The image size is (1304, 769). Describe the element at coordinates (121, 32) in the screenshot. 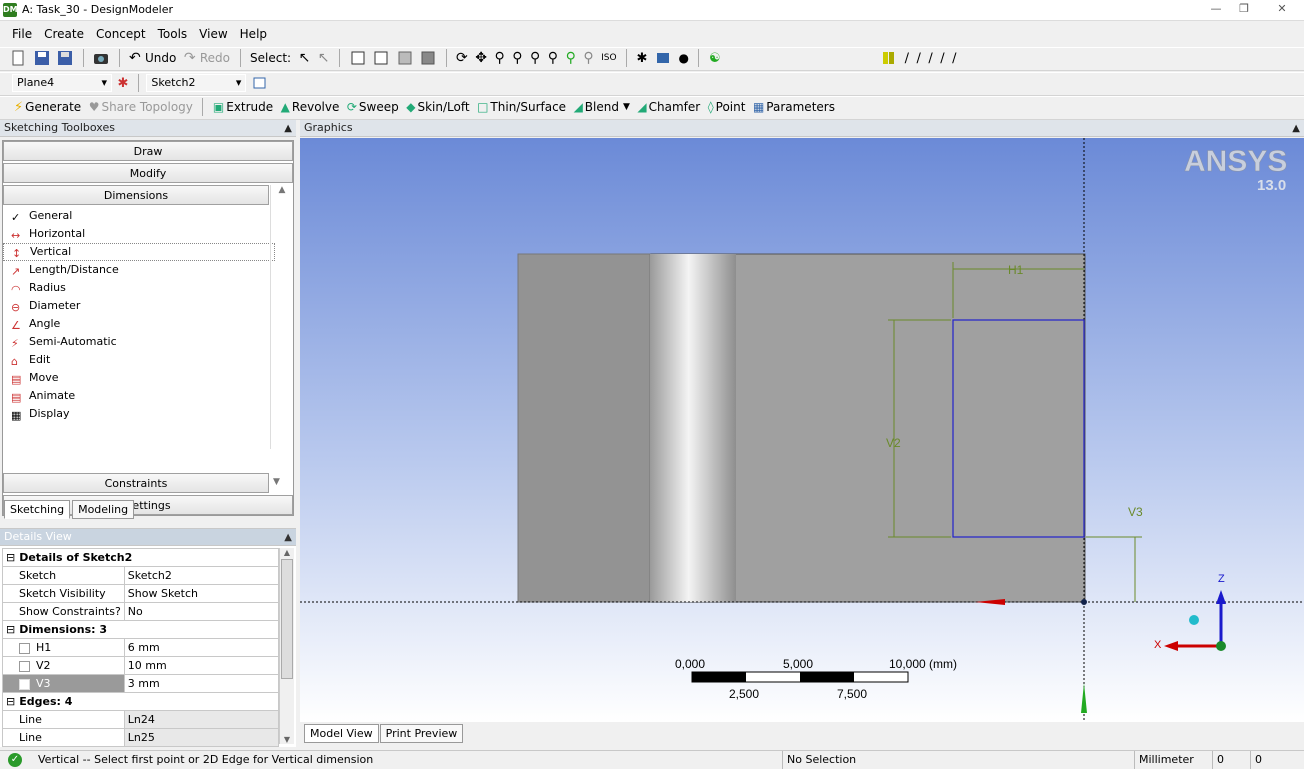

I see `menu-concept: Concept` at that location.